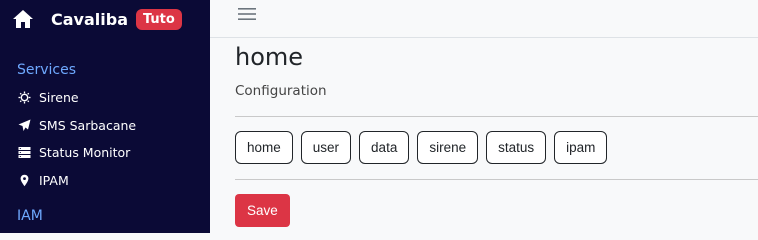  Describe the element at coordinates (59, 97) in the screenshot. I see `sidebar-item-label: Sirene` at that location.